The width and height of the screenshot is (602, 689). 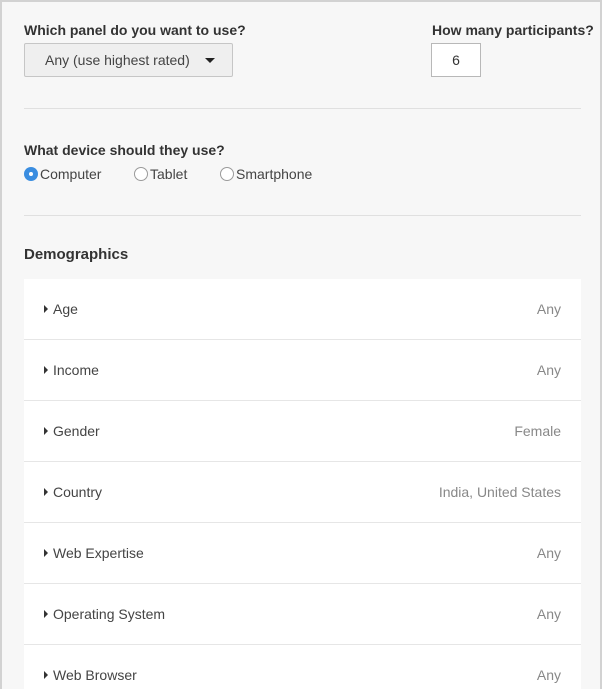 What do you see at coordinates (117, 60) in the screenshot?
I see `panel-dropdown-value: Any (use highest rated)` at bounding box center [117, 60].